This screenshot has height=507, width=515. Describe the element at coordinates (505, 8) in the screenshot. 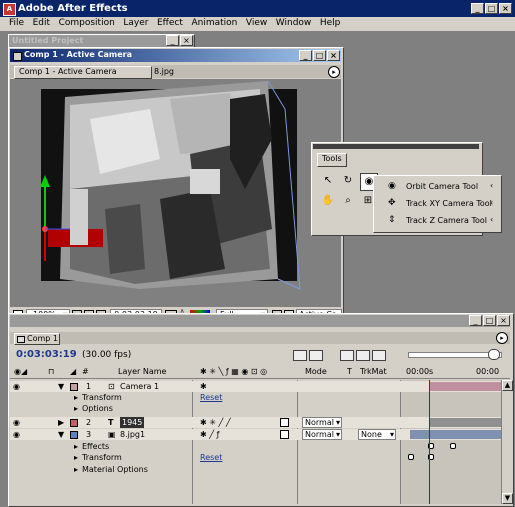

I see `close-button: ×` at that location.